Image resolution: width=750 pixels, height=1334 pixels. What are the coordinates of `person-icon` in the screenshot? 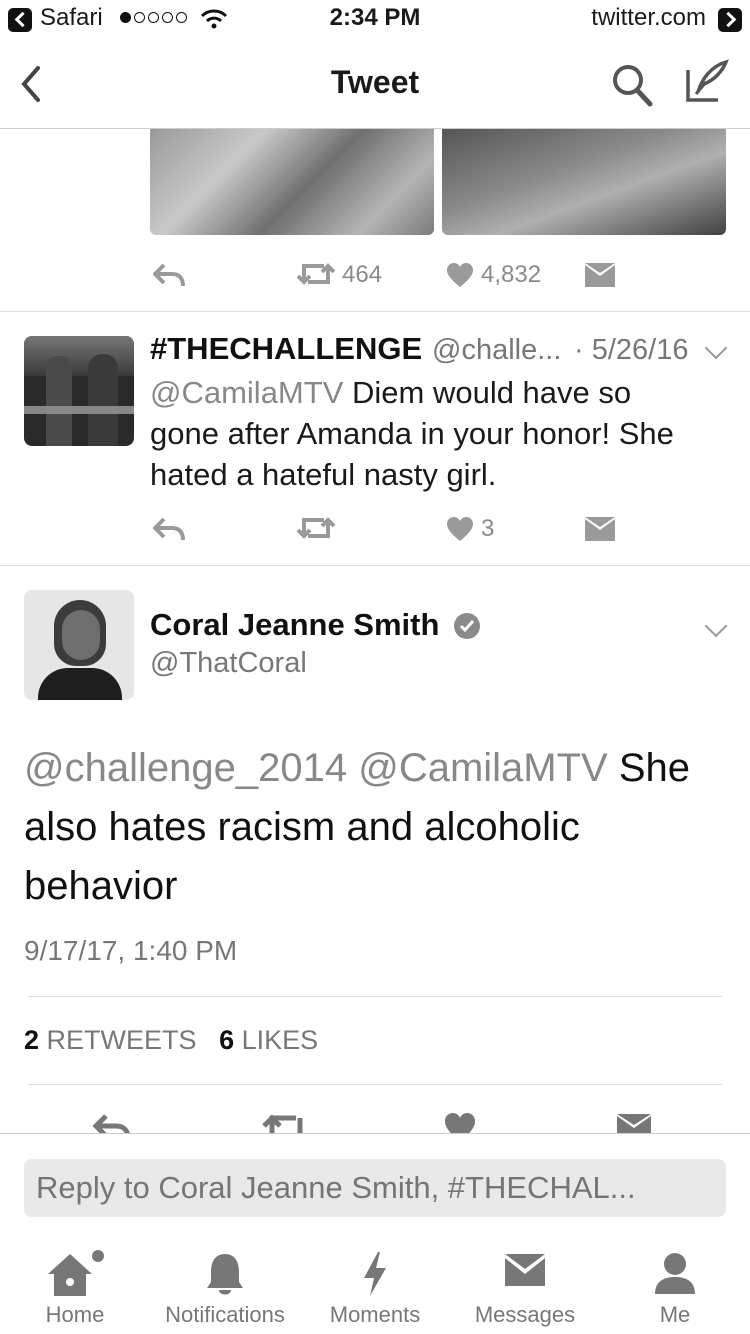 It's located at (675, 1273).